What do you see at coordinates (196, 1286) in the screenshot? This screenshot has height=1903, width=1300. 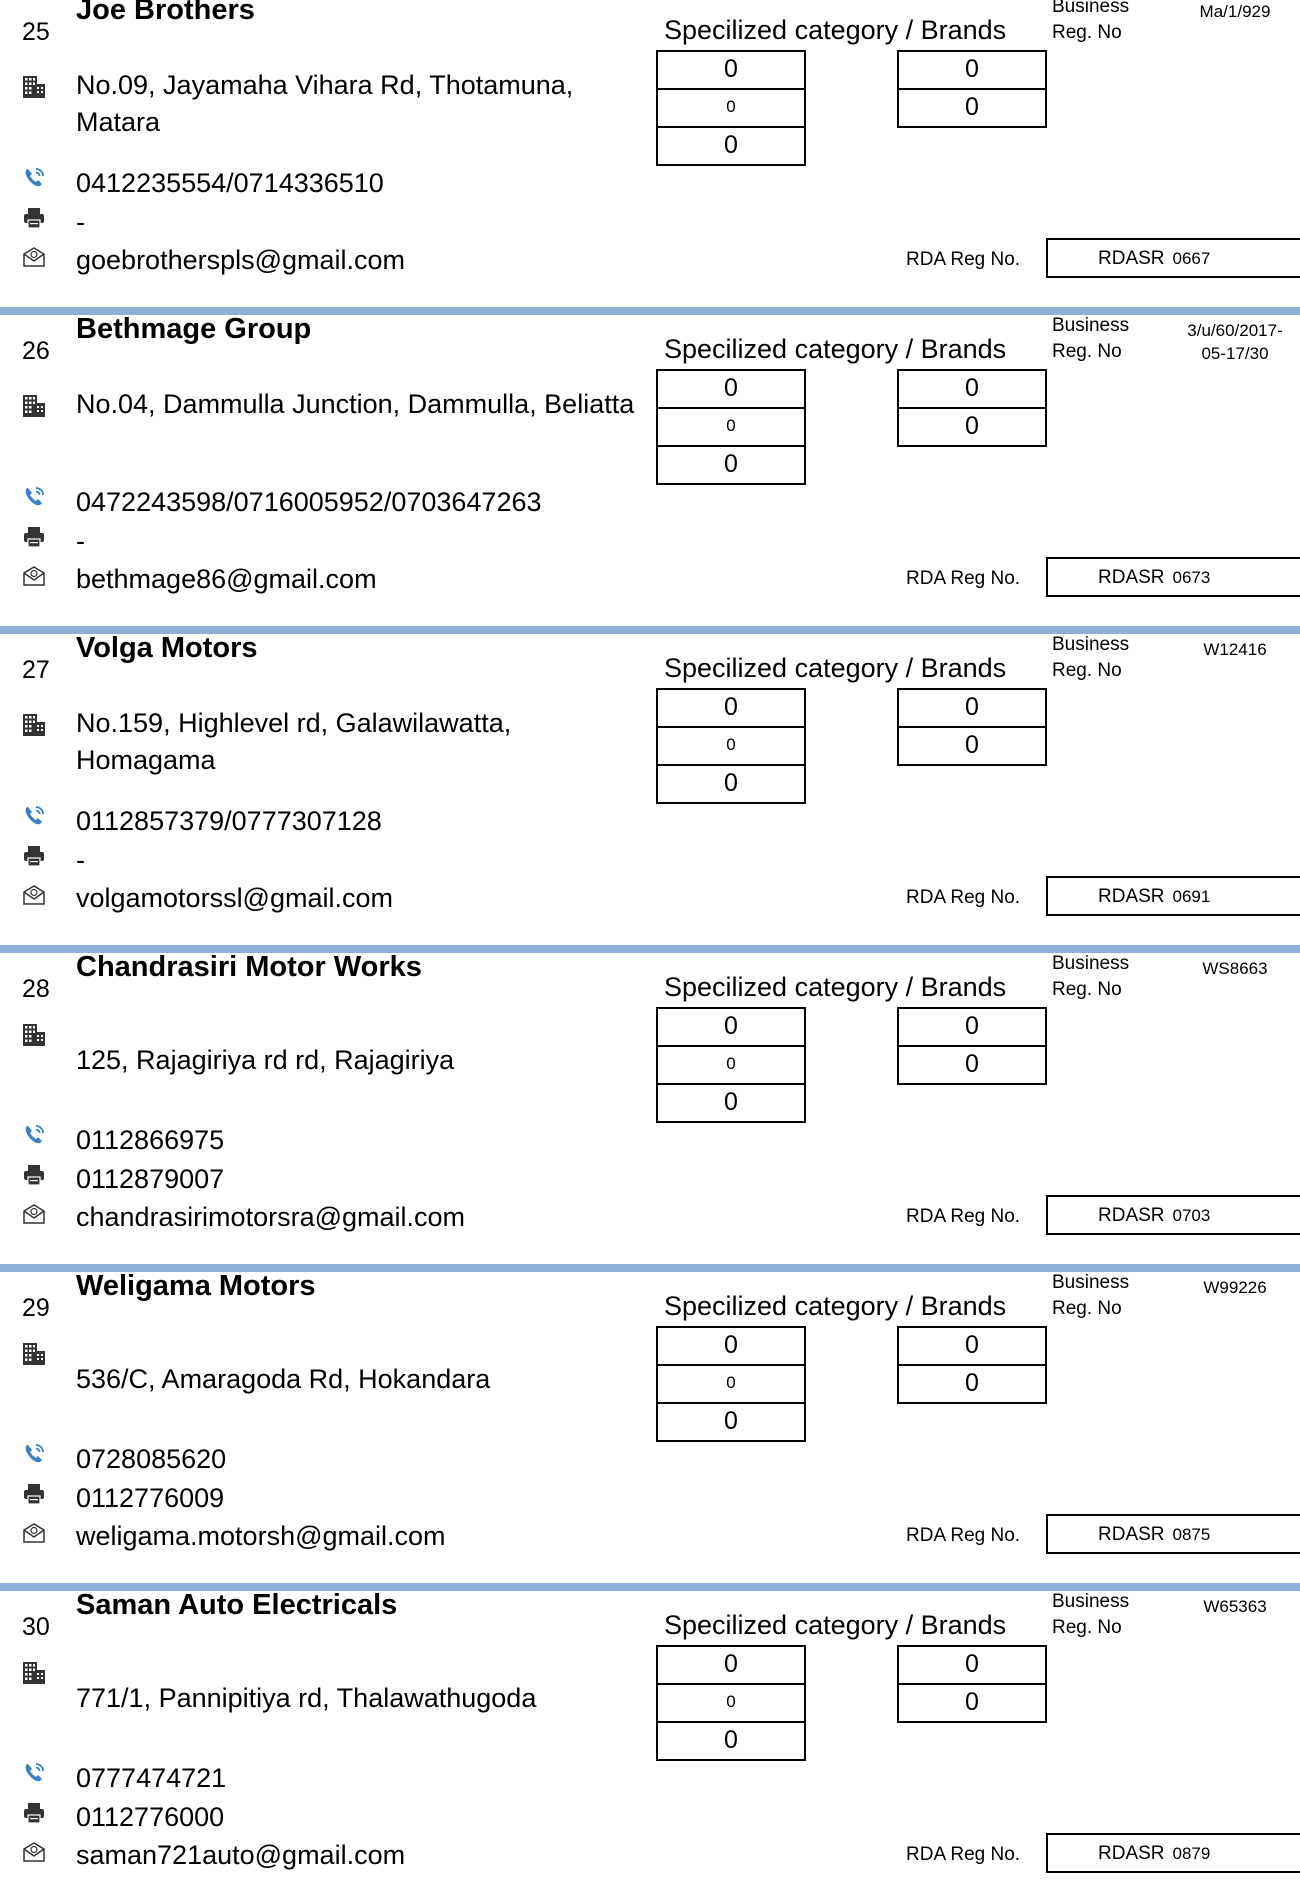 I see `business-name: Weligama Motors` at bounding box center [196, 1286].